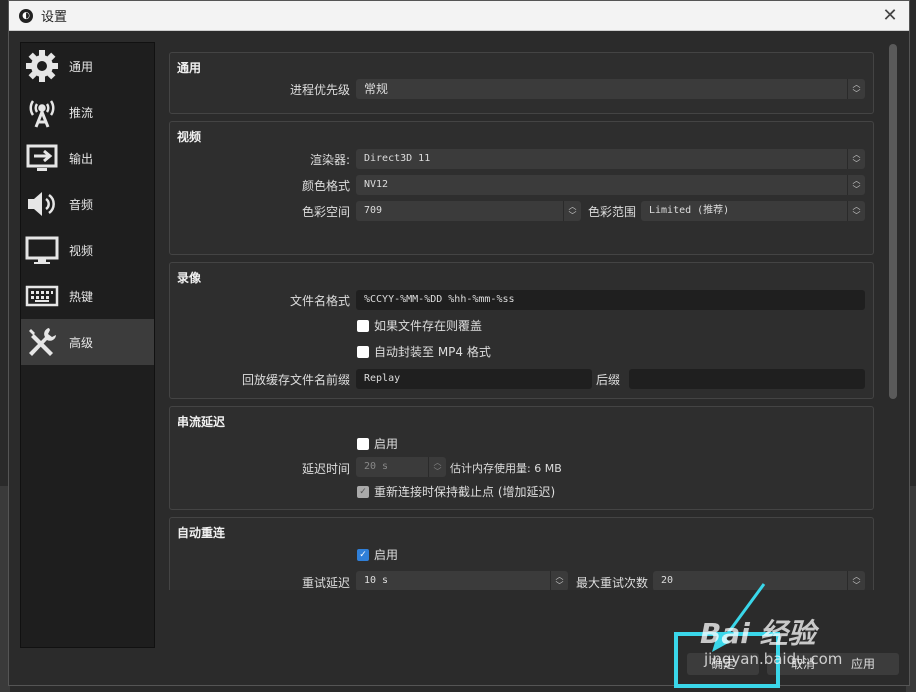  Describe the element at coordinates (468, 211) in the screenshot. I see `color-space-select: 709 ︿ ﹀` at that location.